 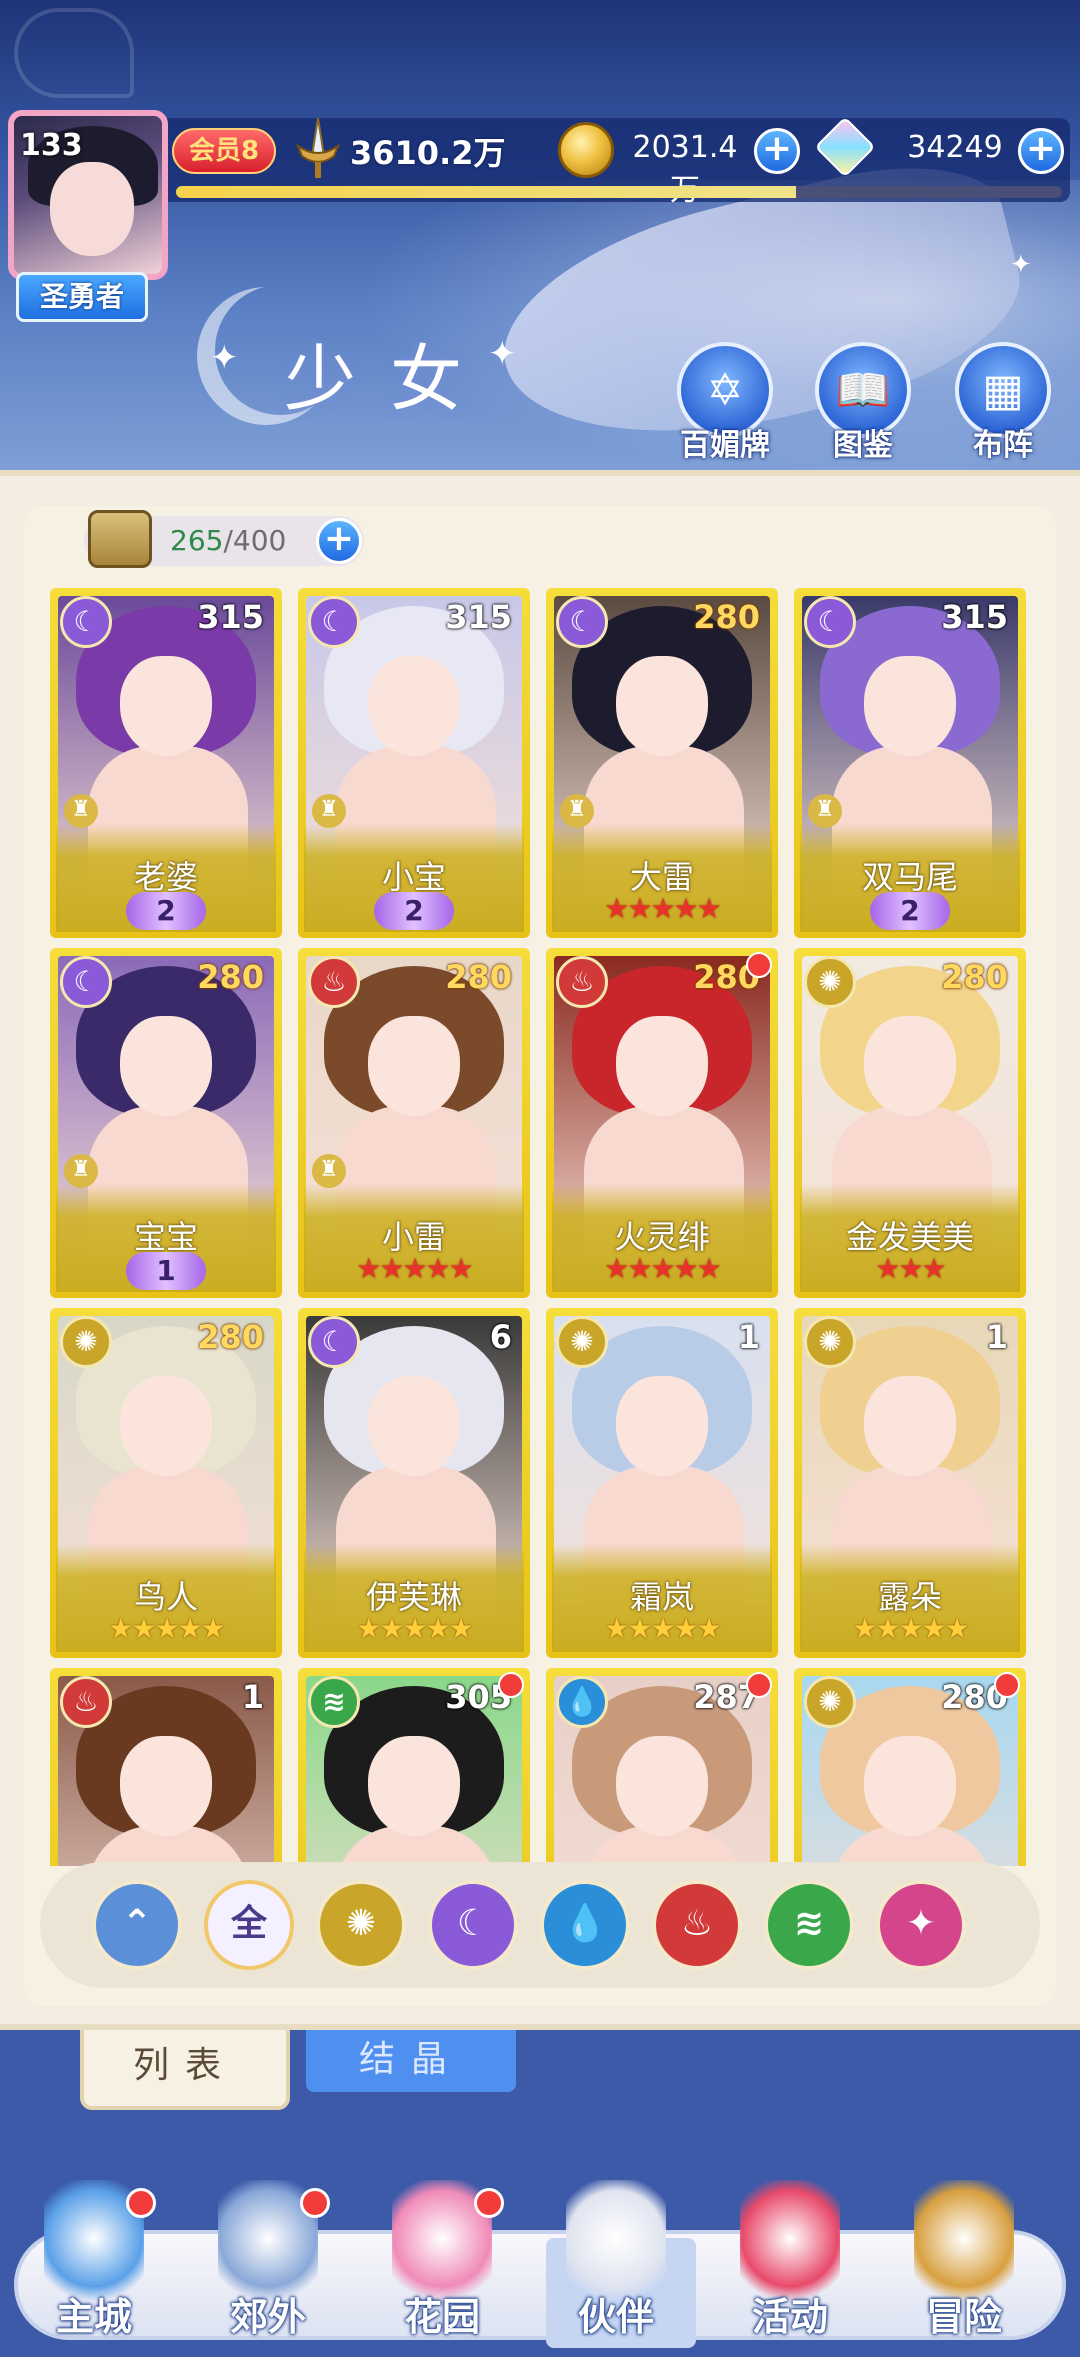 I want to click on partner-card: ✺ 280 金发美美 ★★★, so click(x=910, y=1123).